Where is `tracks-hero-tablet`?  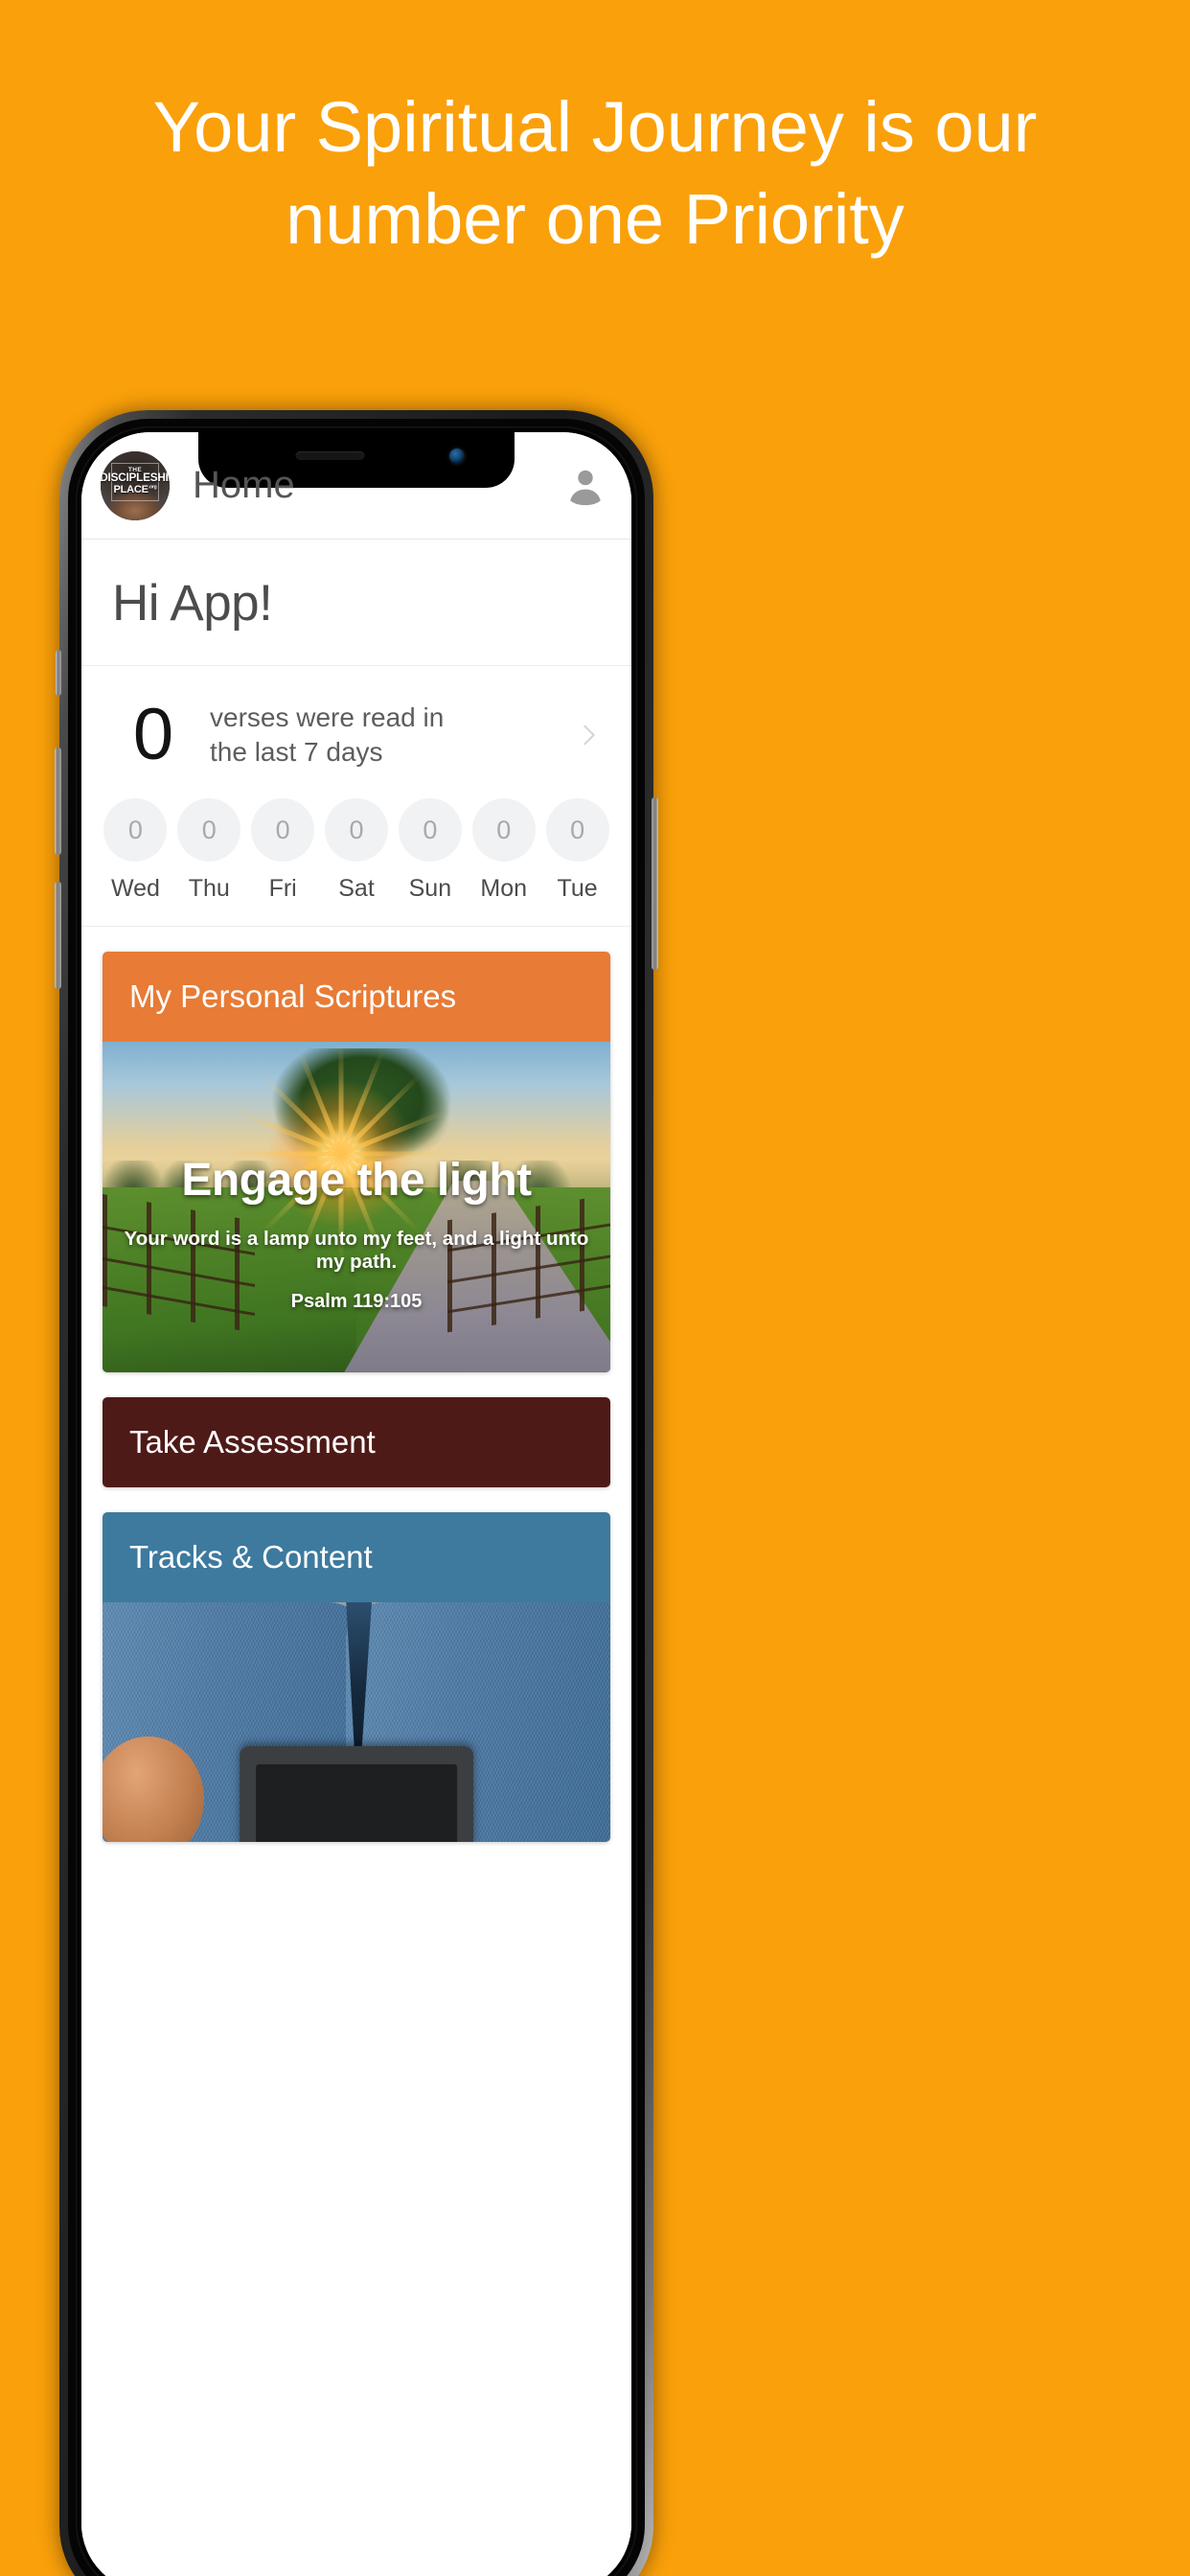
tracks-hero-tablet is located at coordinates (357, 1794).